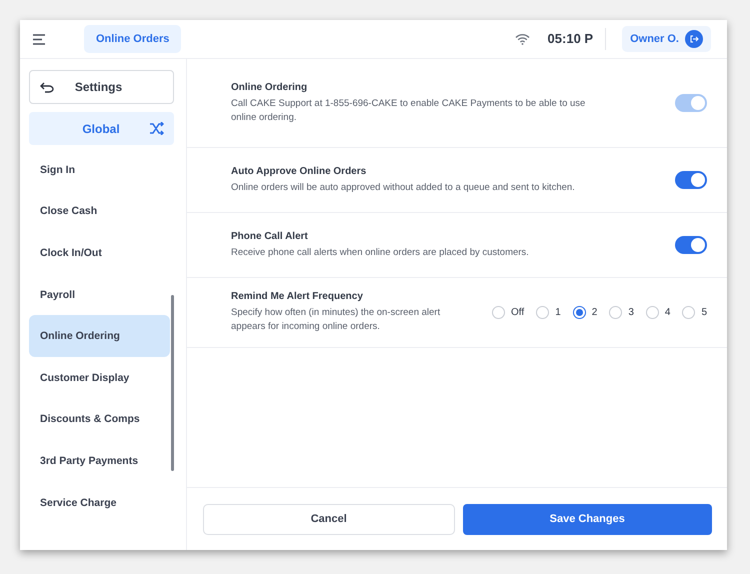 The width and height of the screenshot is (750, 574). I want to click on sidebar-item: Payroll, so click(99, 295).